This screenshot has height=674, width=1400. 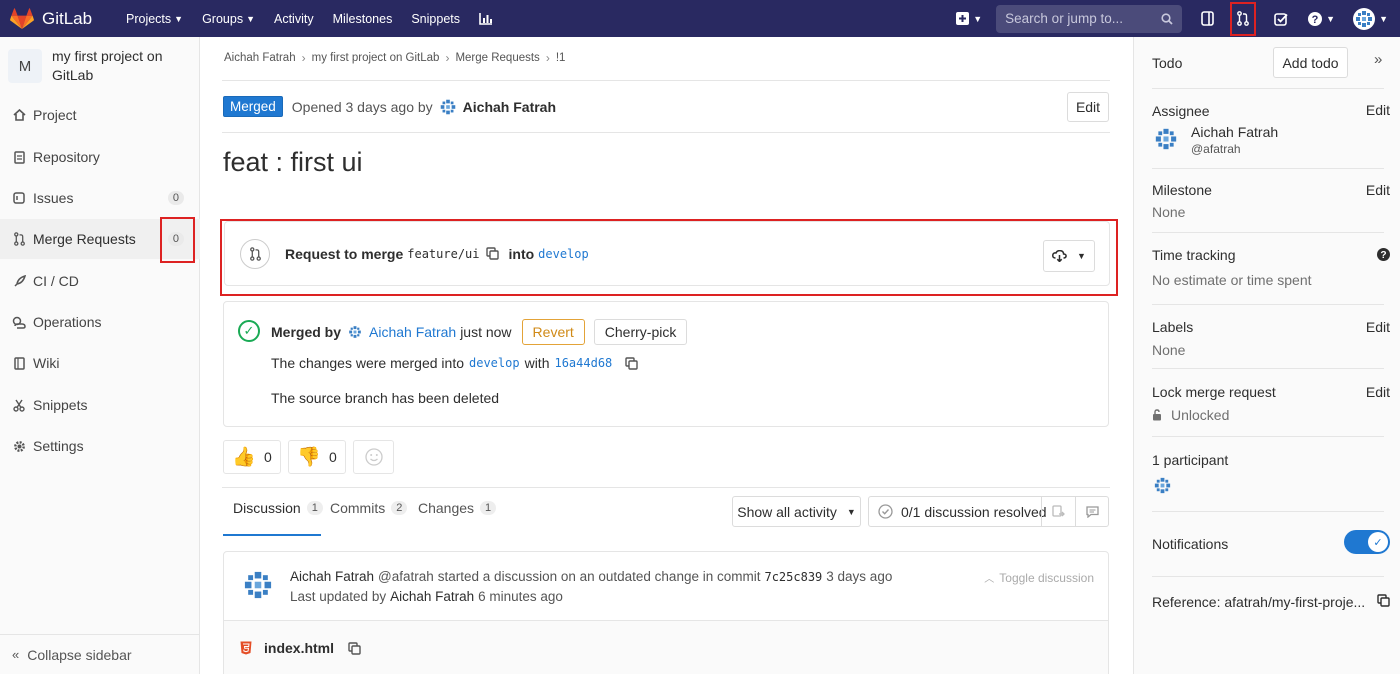 What do you see at coordinates (1243, 18) in the screenshot?
I see `merge-requests-nav-icon` at bounding box center [1243, 18].